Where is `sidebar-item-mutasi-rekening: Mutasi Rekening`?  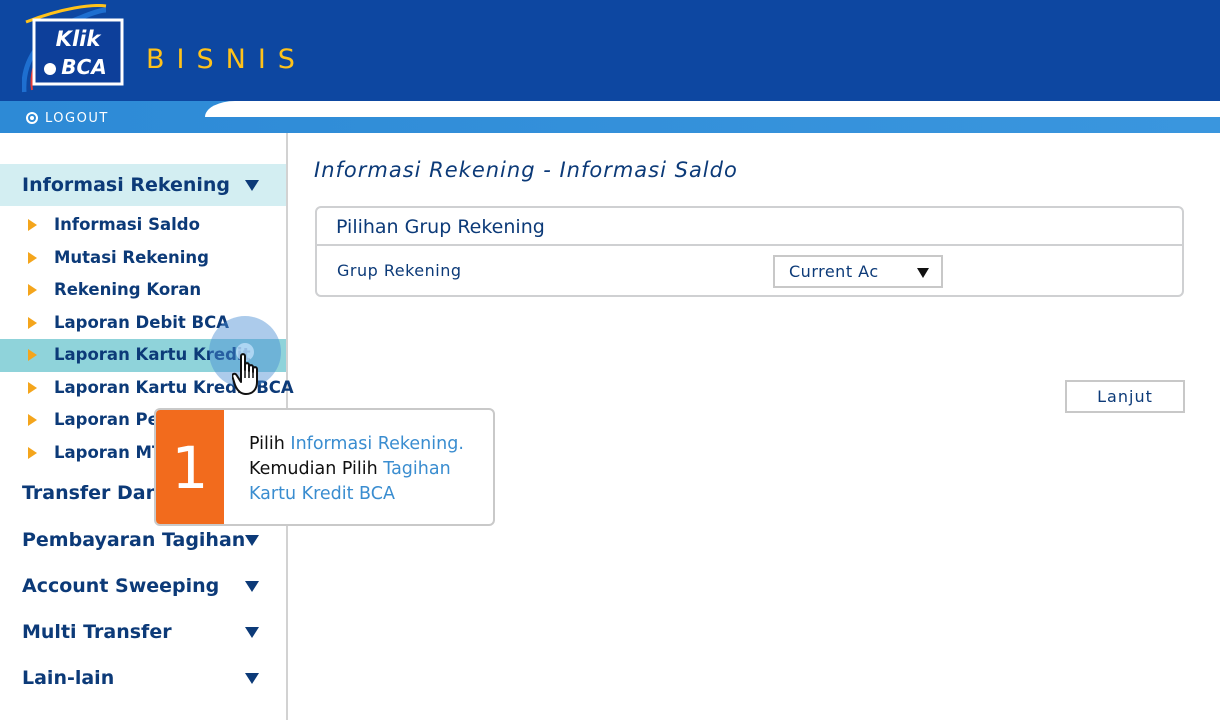
sidebar-item-mutasi-rekening: Mutasi Rekening is located at coordinates (143, 258).